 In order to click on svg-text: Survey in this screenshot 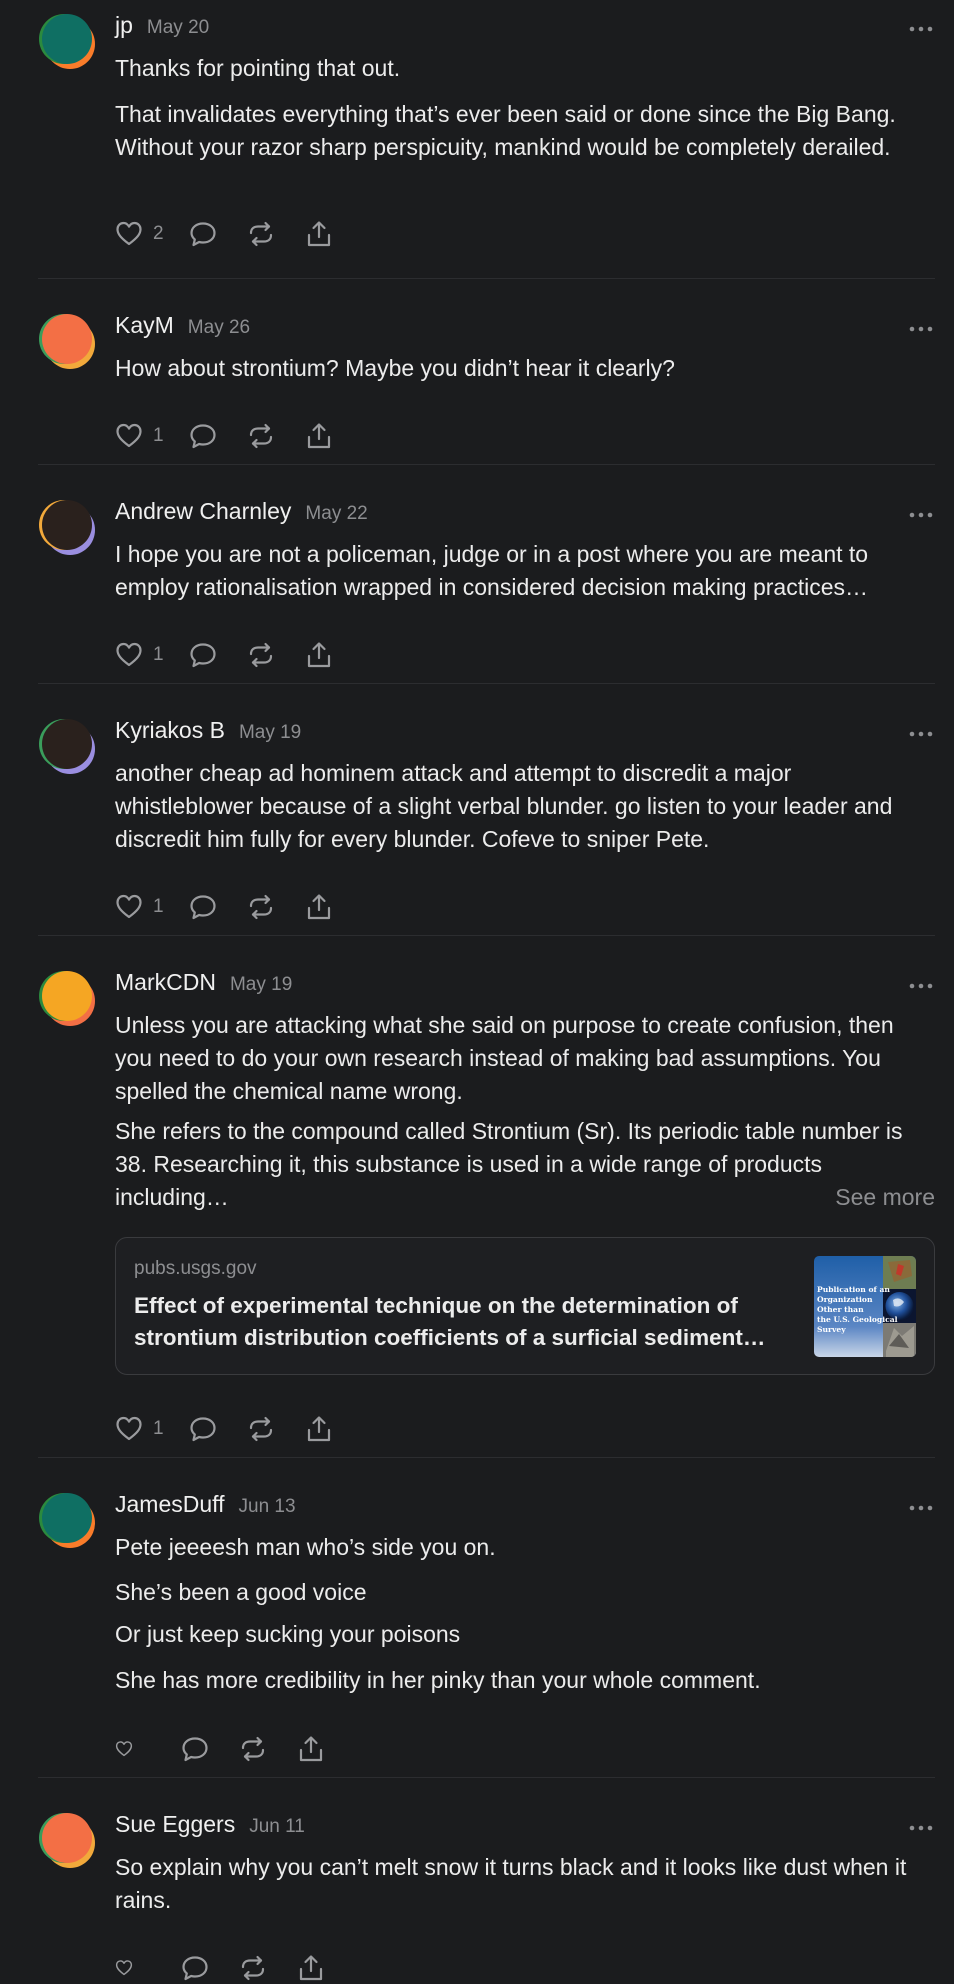, I will do `click(831, 1329)`.